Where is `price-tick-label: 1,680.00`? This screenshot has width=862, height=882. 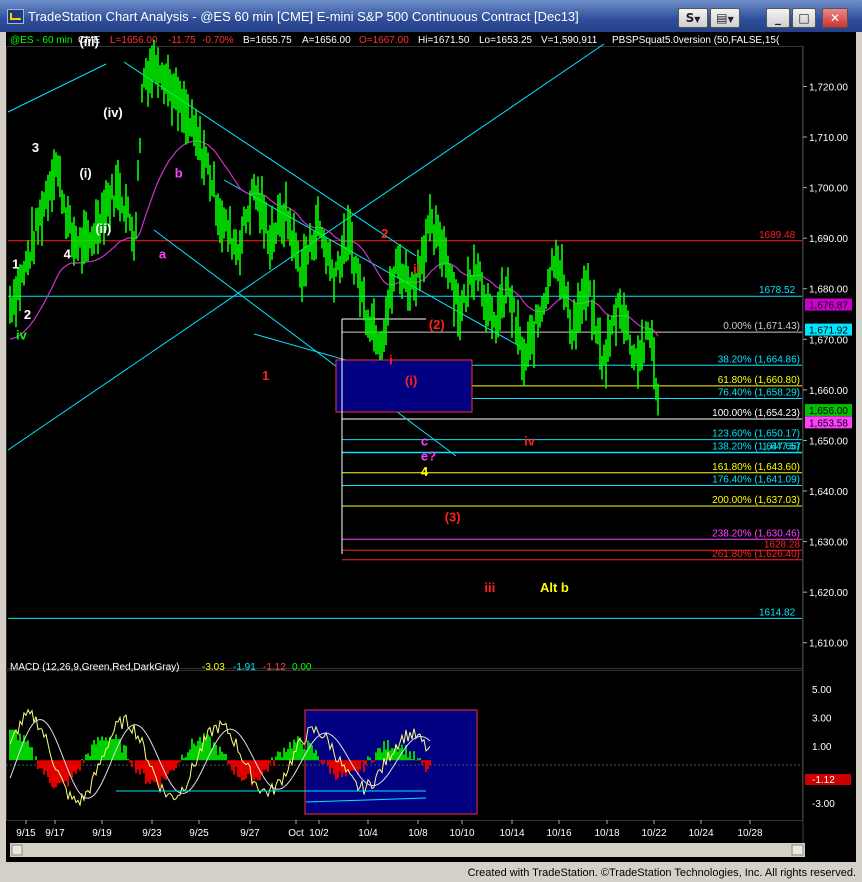
price-tick-label: 1,680.00 is located at coordinates (828, 290).